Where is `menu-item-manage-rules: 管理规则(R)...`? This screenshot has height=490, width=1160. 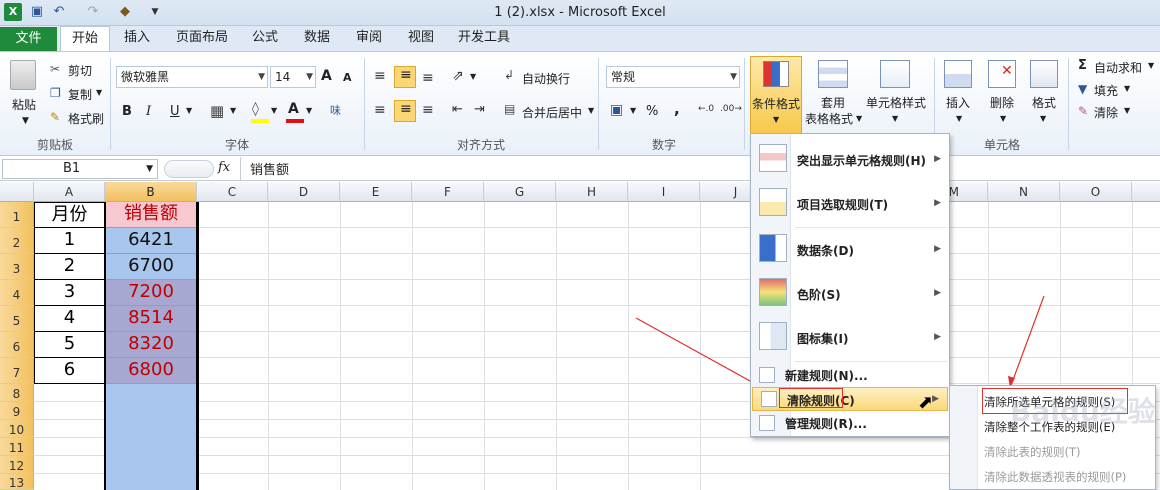
menu-item-manage-rules: 管理规则(R)... is located at coordinates (850, 423).